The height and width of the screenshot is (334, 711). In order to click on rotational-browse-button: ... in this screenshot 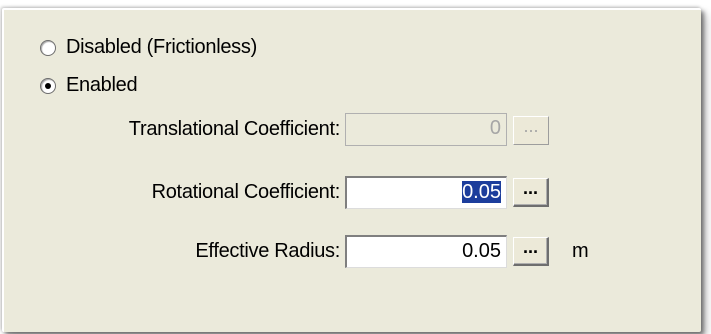, I will do `click(531, 192)`.